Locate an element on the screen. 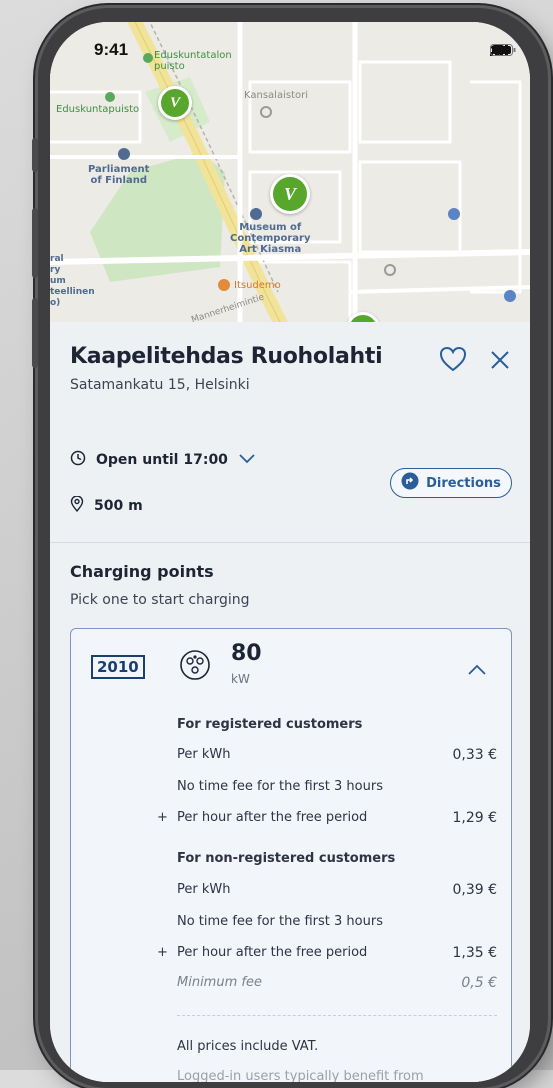 The width and height of the screenshot is (553, 1088). price-row: Per hour after the free period 1,29 € is located at coordinates (337, 818).